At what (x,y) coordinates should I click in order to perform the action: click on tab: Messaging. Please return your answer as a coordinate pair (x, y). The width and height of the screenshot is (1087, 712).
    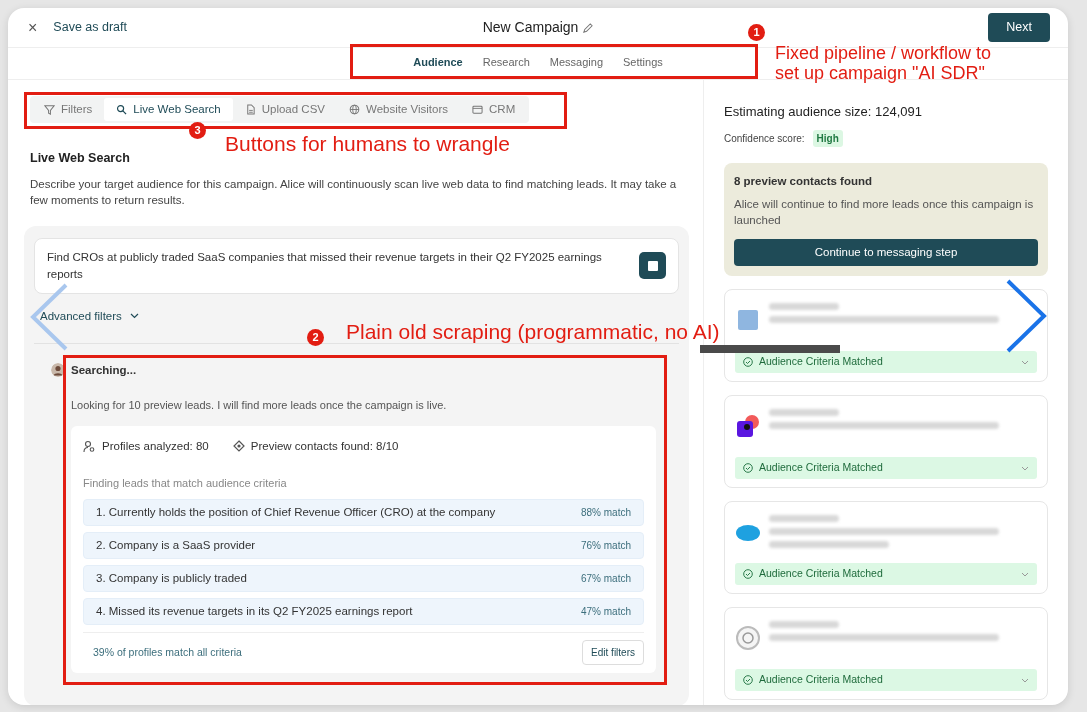
    Looking at the image, I should click on (576, 63).